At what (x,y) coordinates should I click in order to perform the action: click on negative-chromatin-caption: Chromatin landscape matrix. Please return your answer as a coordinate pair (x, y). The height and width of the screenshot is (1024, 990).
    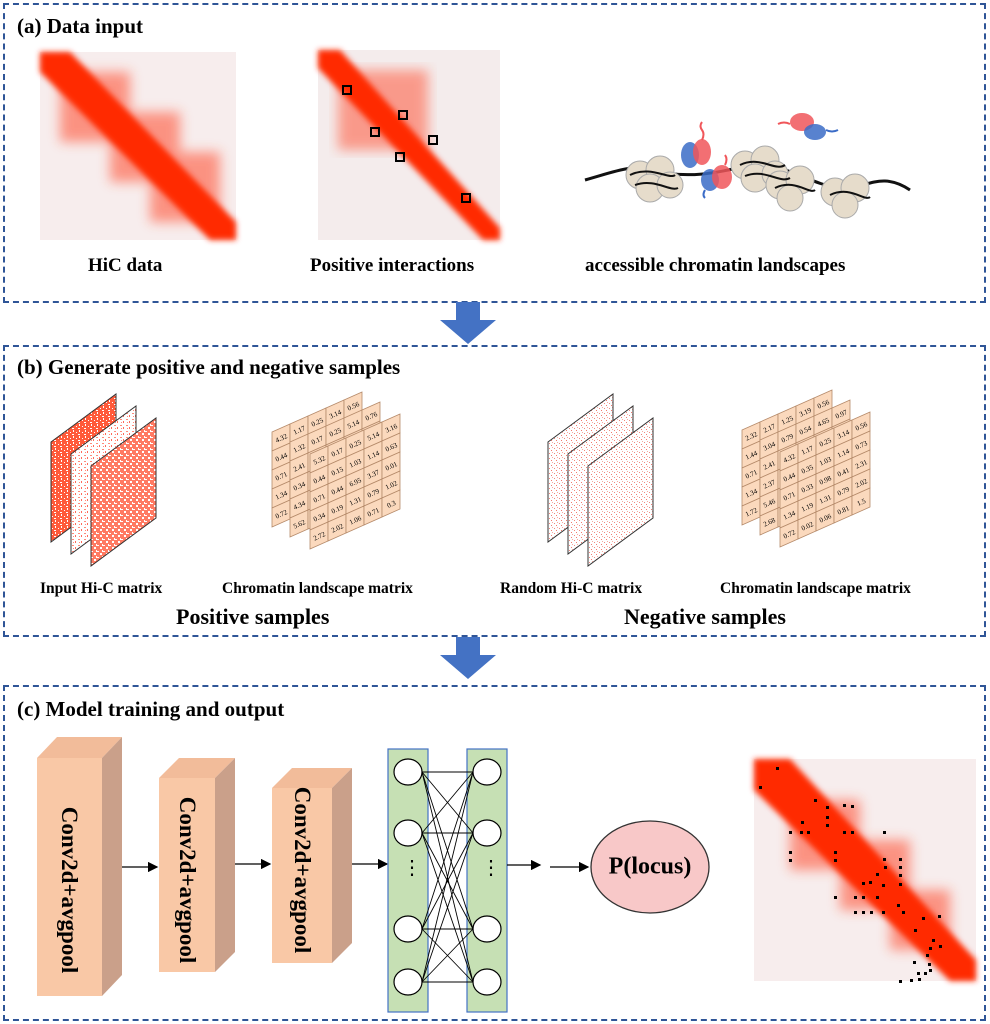
    Looking at the image, I should click on (815, 588).